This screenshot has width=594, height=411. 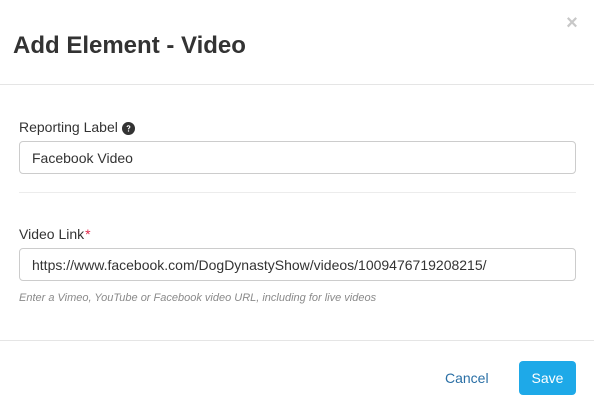 What do you see at coordinates (52, 234) in the screenshot?
I see `video-link-text: Video Link` at bounding box center [52, 234].